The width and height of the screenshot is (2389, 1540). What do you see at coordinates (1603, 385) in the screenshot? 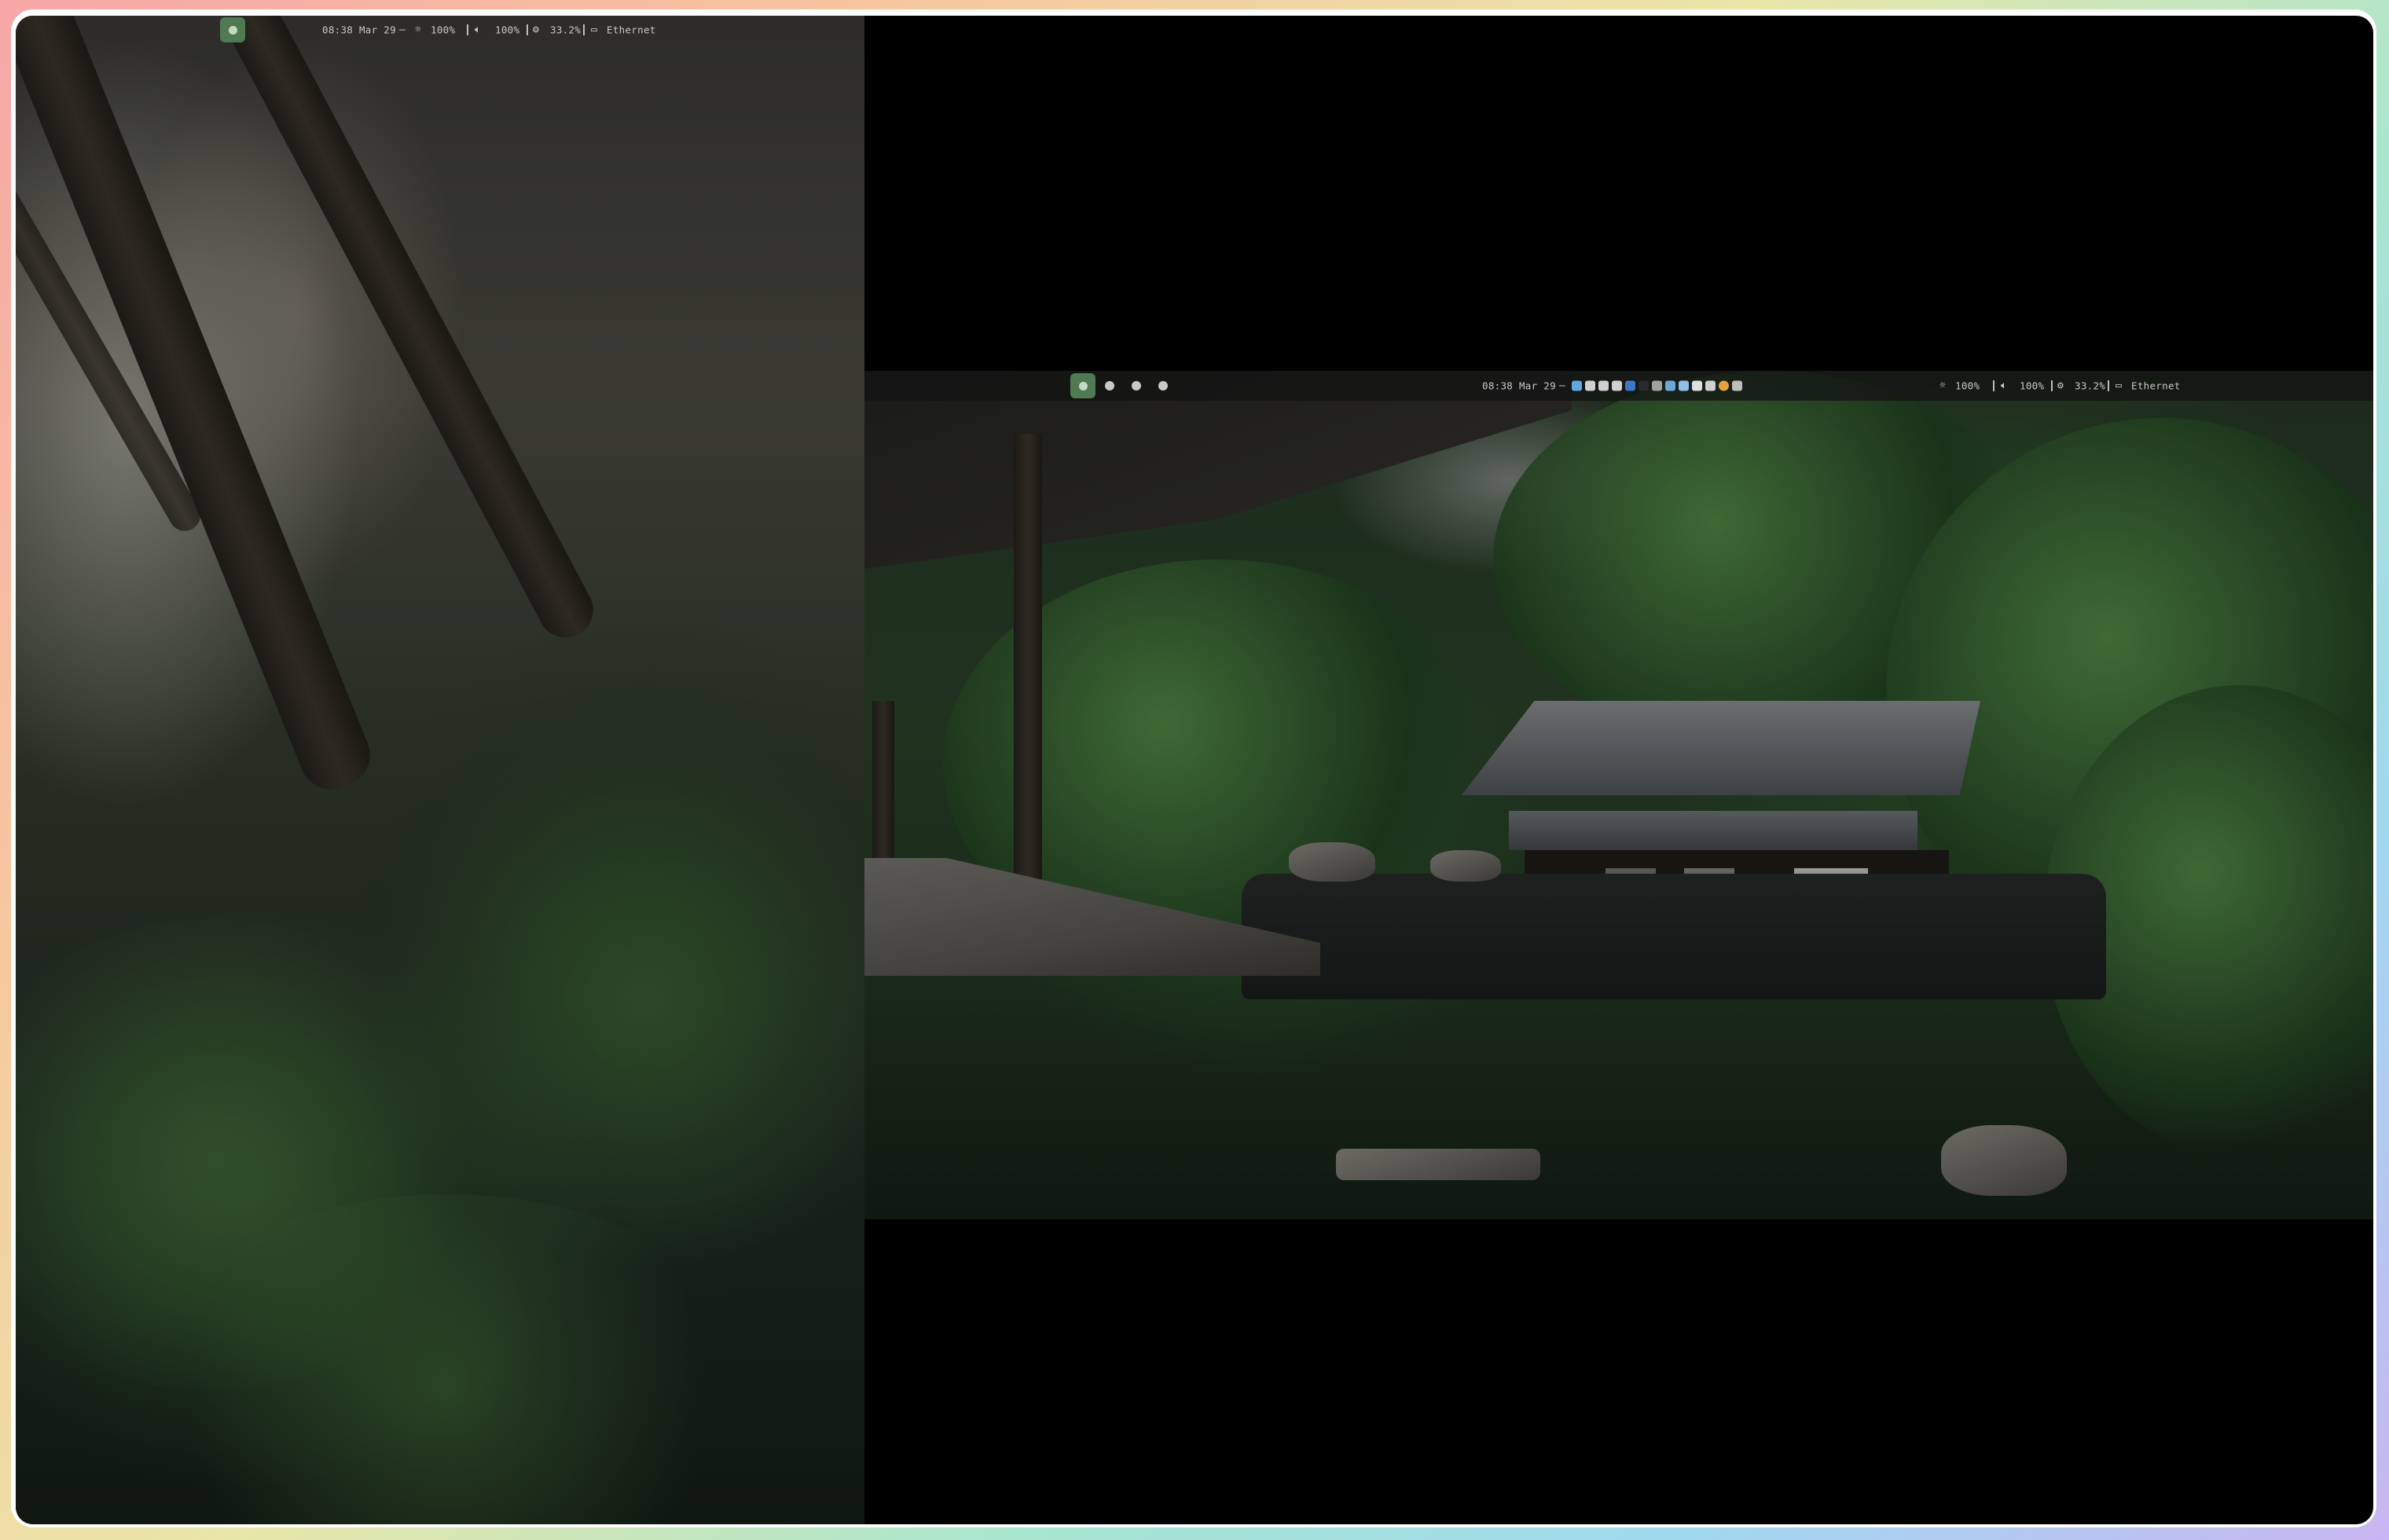
I see `clipboard-tray-icon` at bounding box center [1603, 385].